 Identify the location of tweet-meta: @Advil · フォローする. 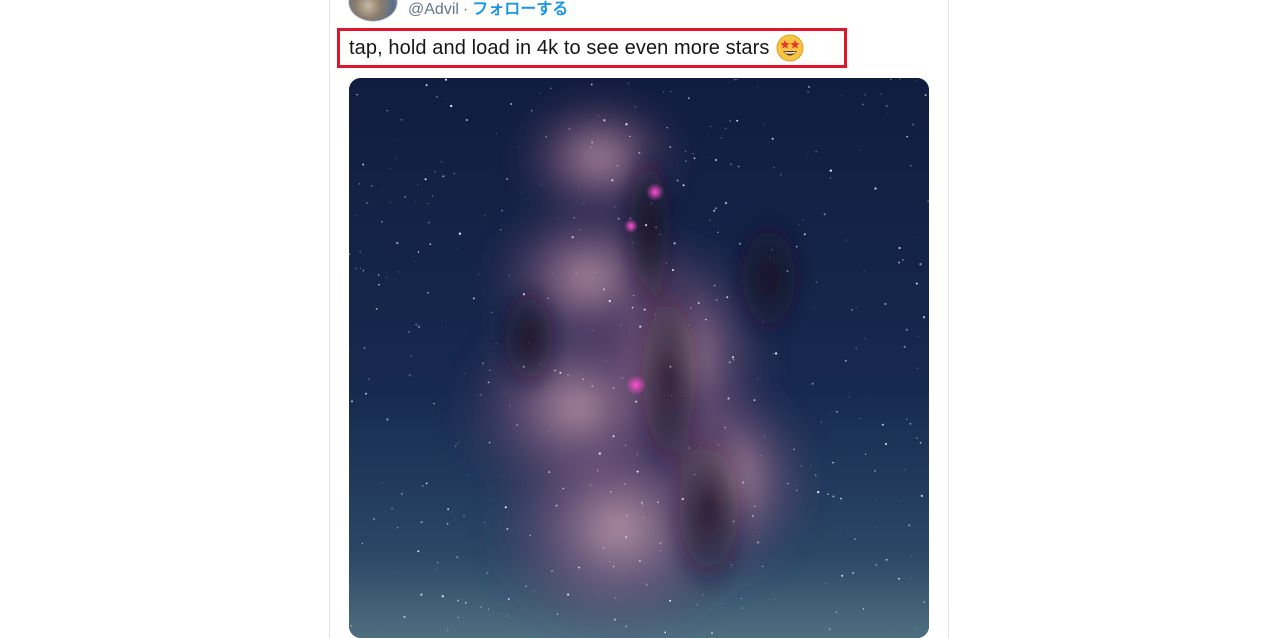
(488, 11).